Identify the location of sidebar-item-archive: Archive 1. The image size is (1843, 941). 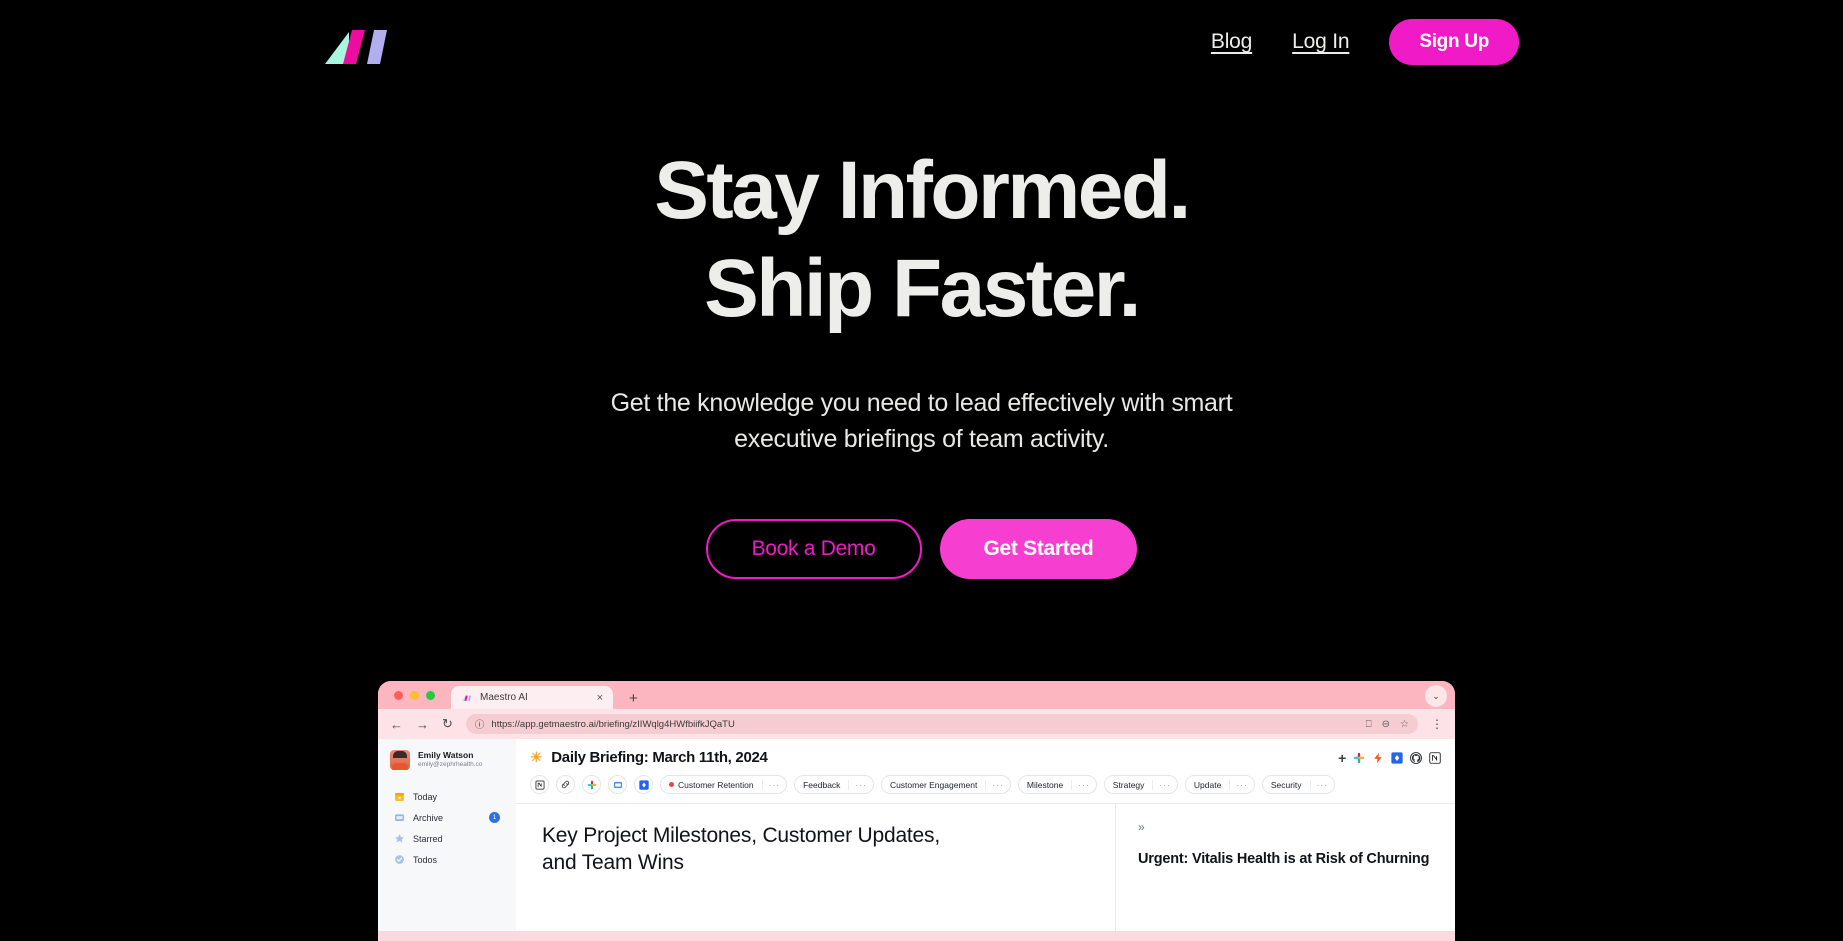
(447, 817).